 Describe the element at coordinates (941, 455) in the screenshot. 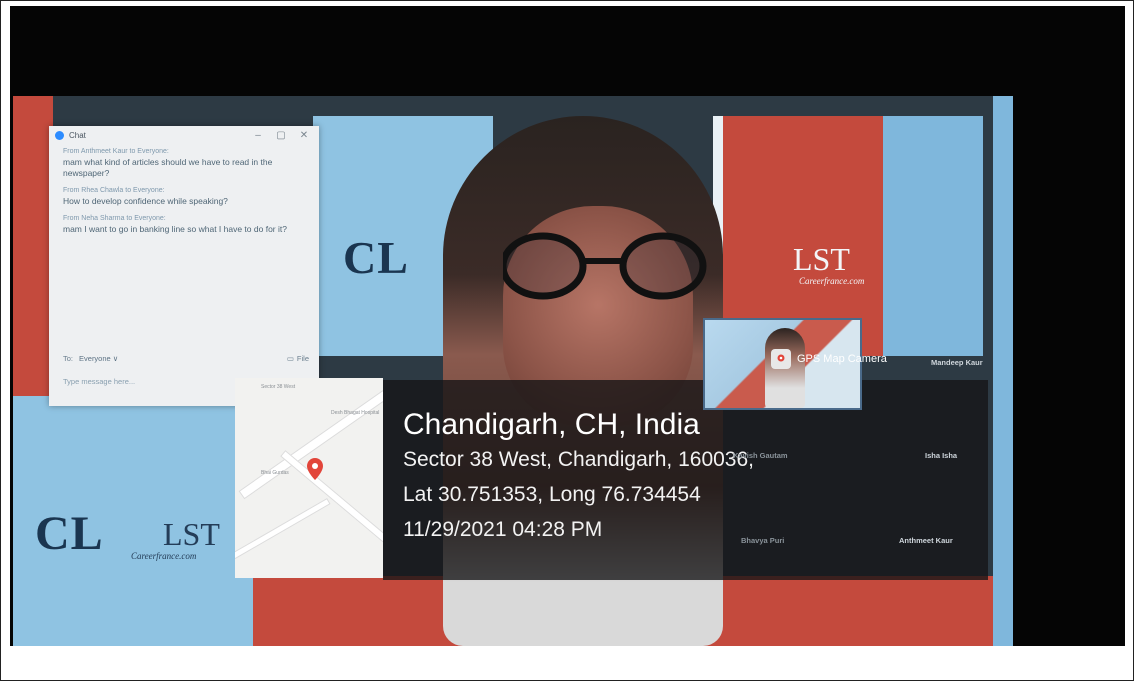

I see `participant-name: Isha Isha` at that location.